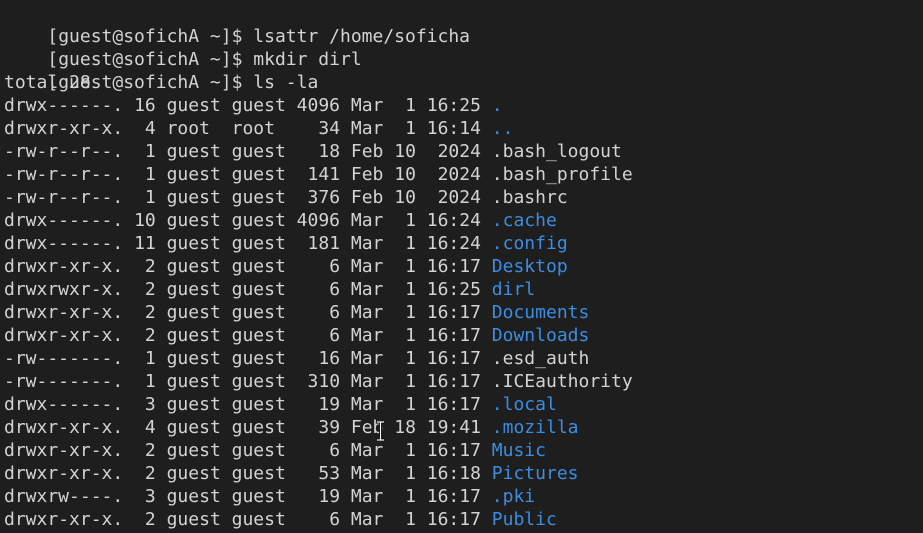 This screenshot has width=923, height=533. Describe the element at coordinates (529, 197) in the screenshot. I see `file-name: .bashrc` at that location.